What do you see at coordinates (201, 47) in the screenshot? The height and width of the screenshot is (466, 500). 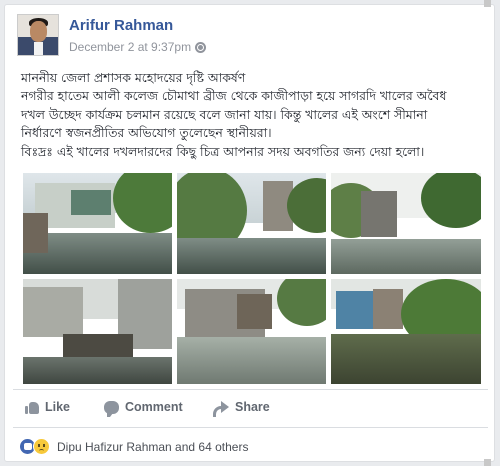 I see `globe-icon` at bounding box center [201, 47].